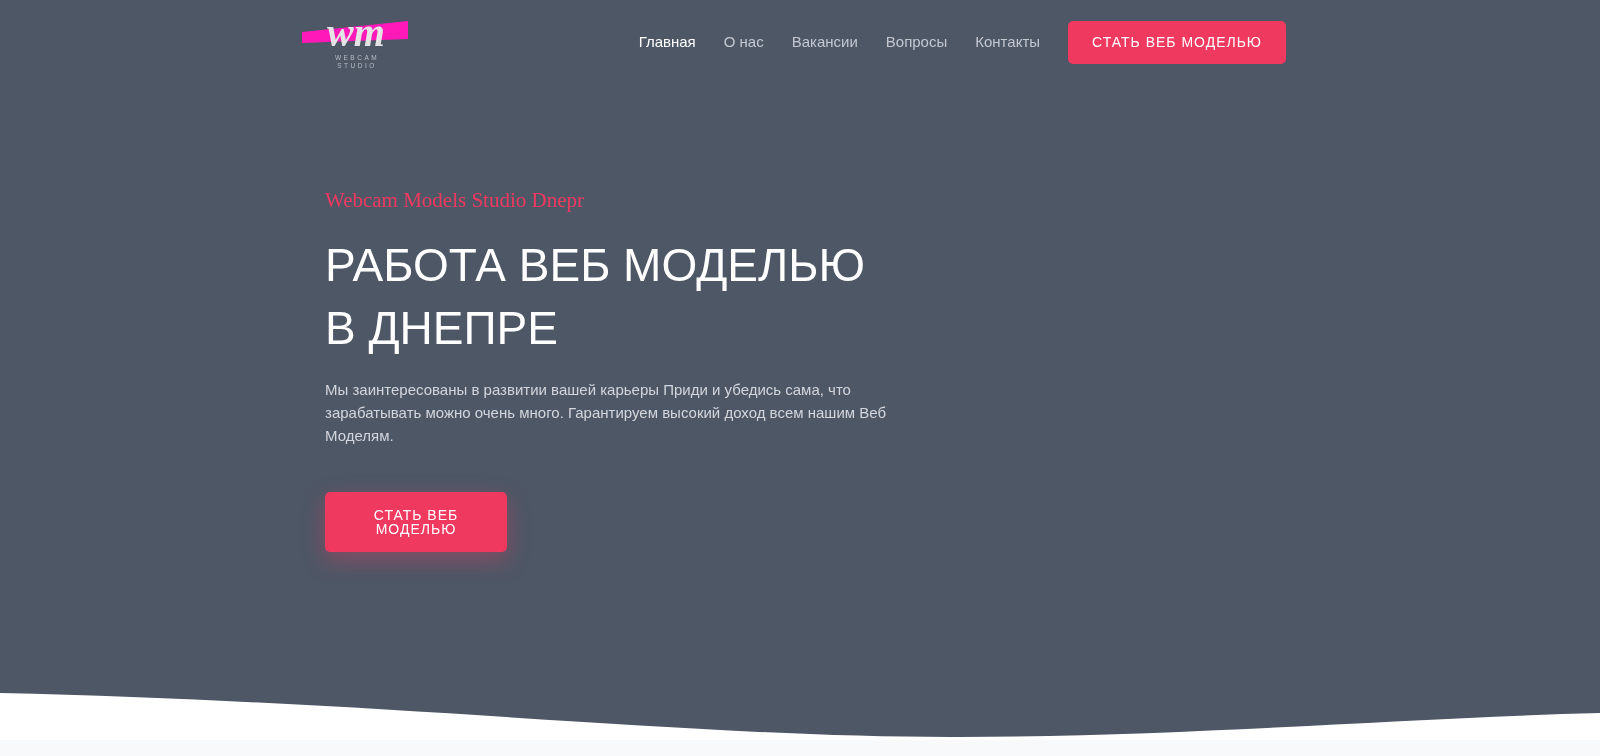 The image size is (1600, 756). I want to click on nav-link: Вопросы, so click(916, 42).